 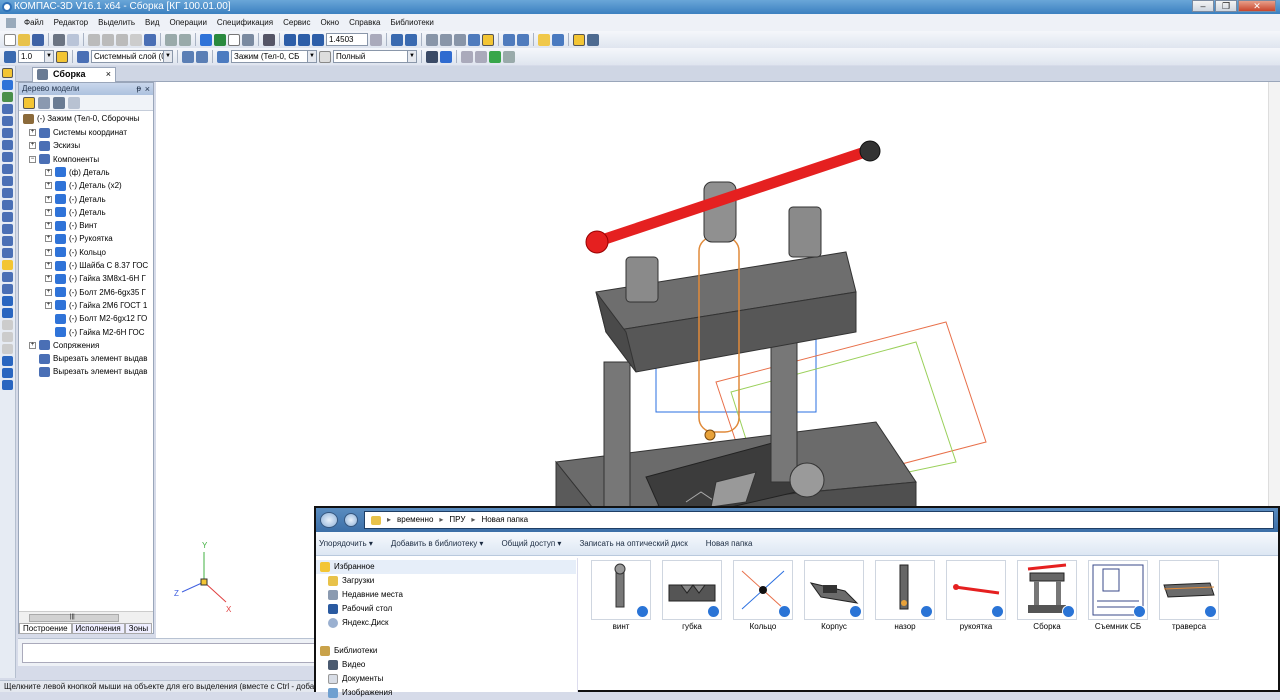 What do you see at coordinates (95, 292) in the screenshot?
I see `tree-node: + (-) Болт 2М6-6gx35 Г` at bounding box center [95, 292].